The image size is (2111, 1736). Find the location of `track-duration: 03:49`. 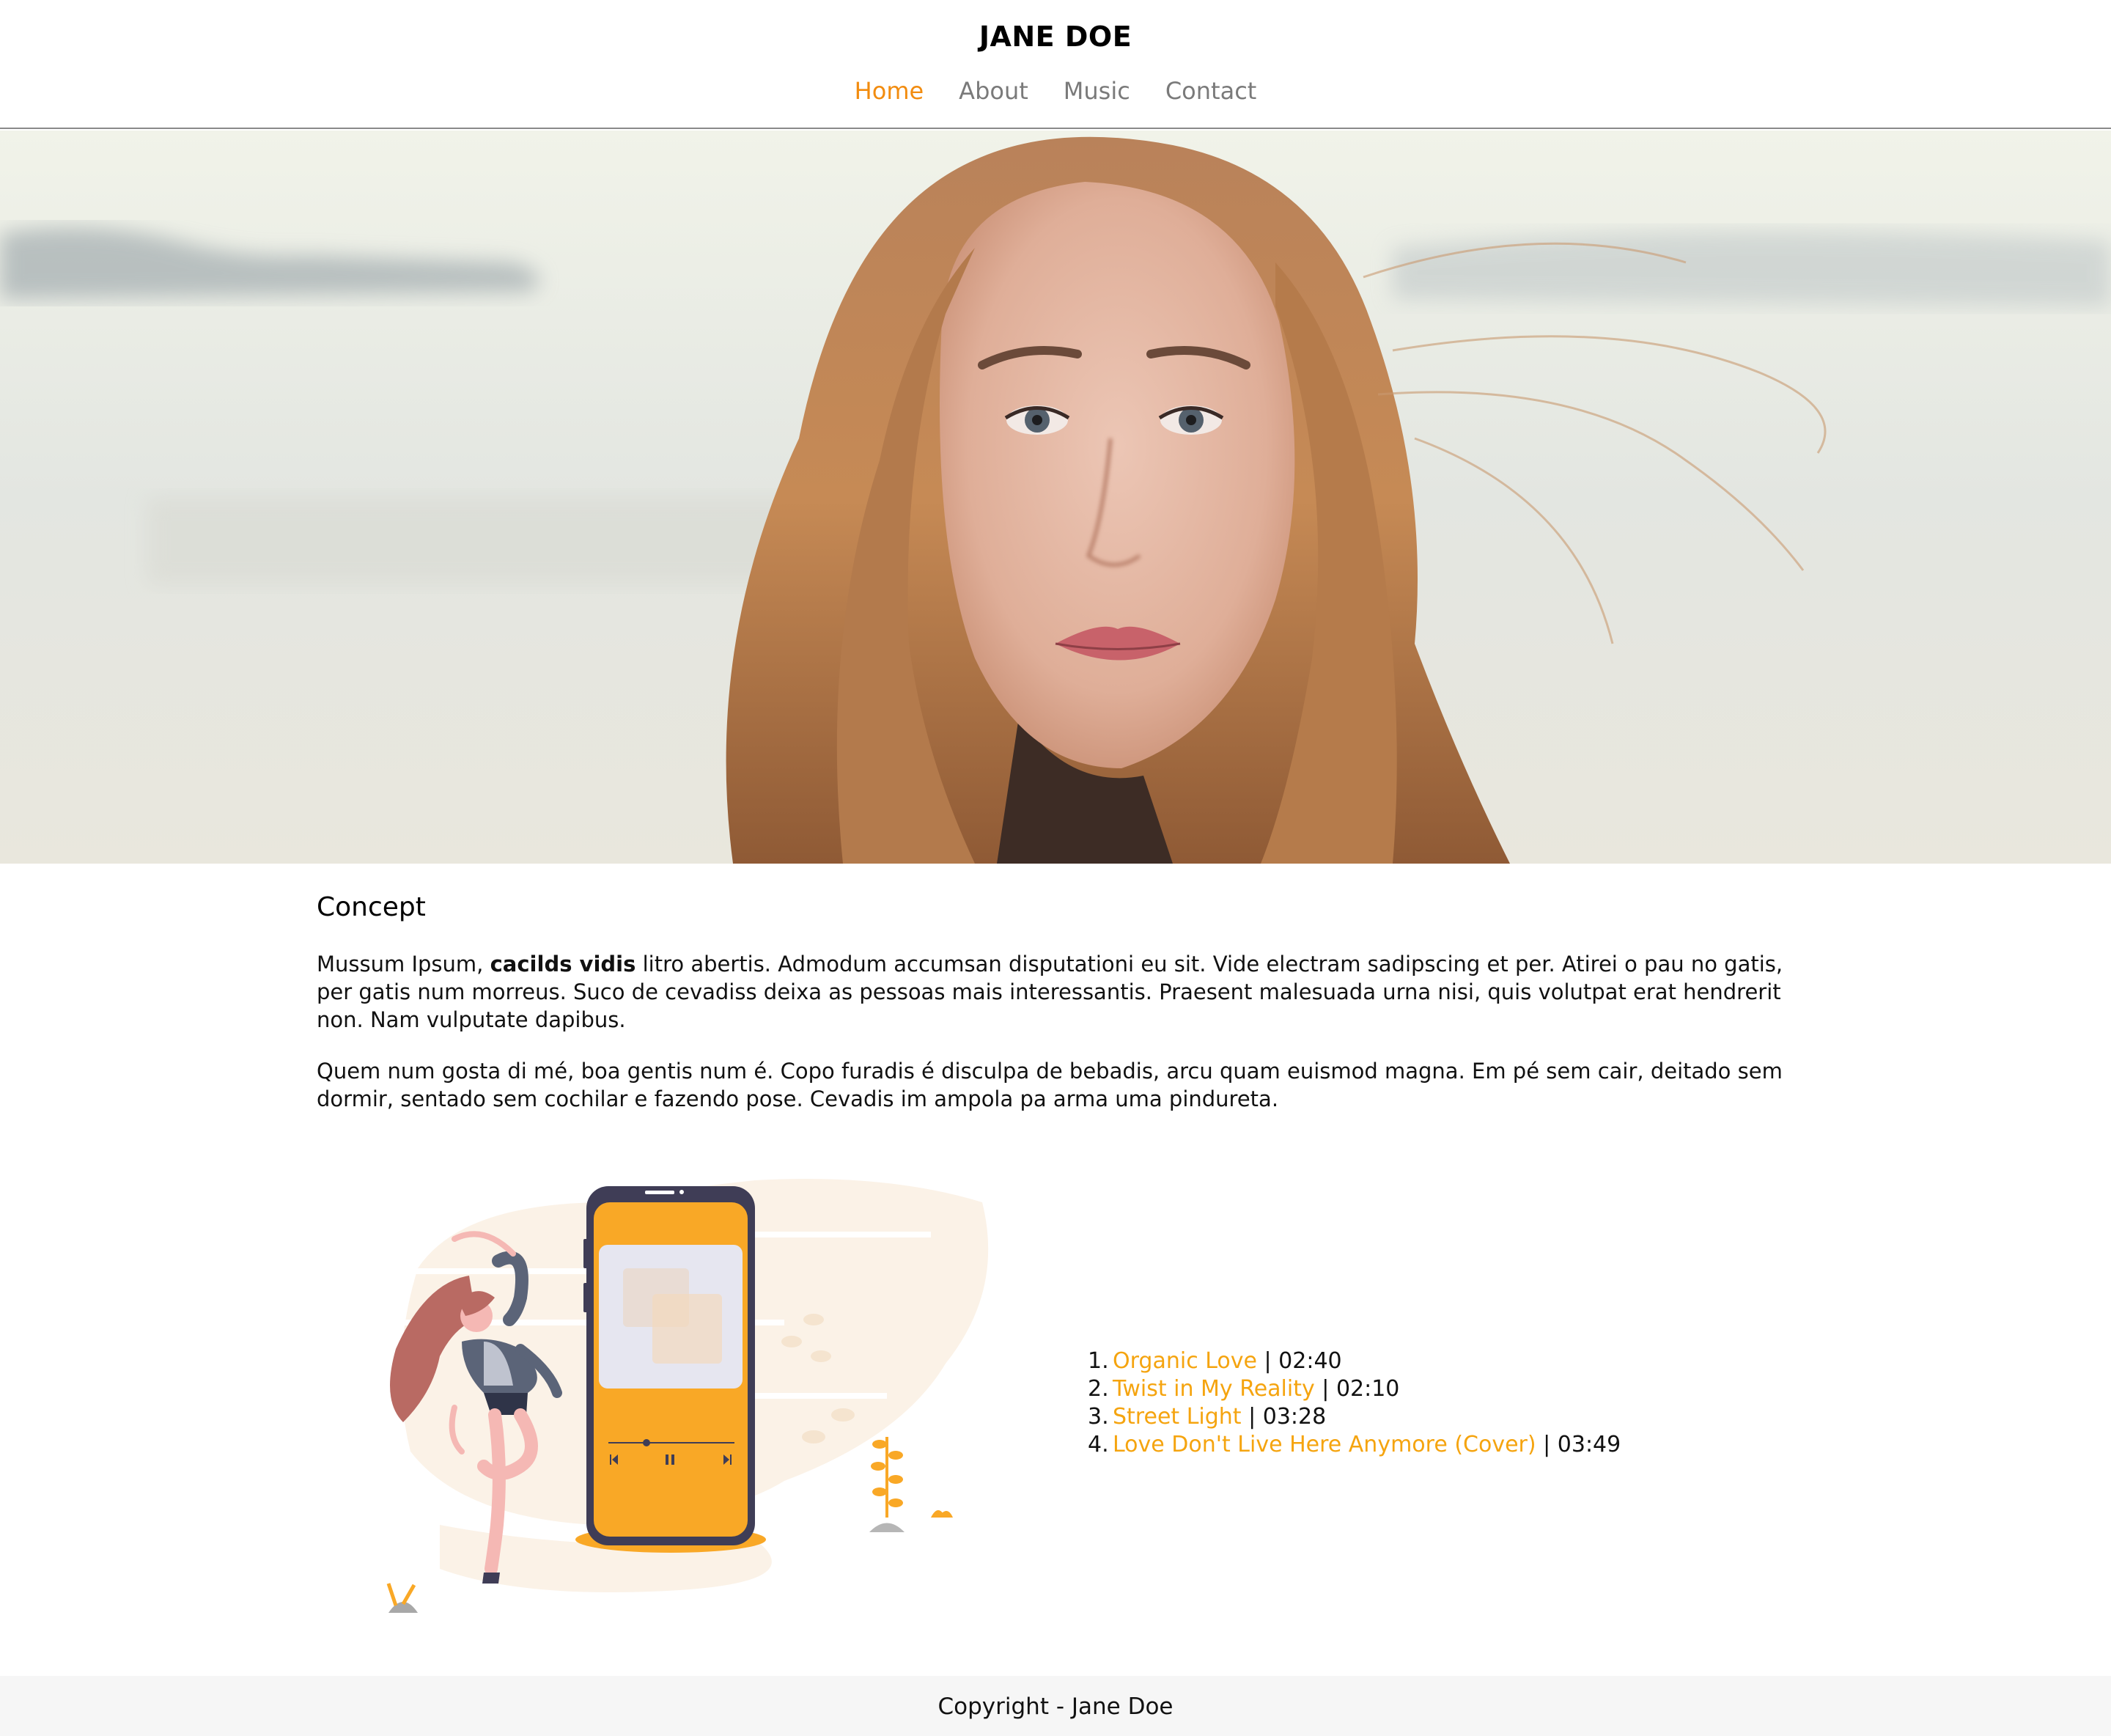

track-duration: 03:49 is located at coordinates (1589, 1444).